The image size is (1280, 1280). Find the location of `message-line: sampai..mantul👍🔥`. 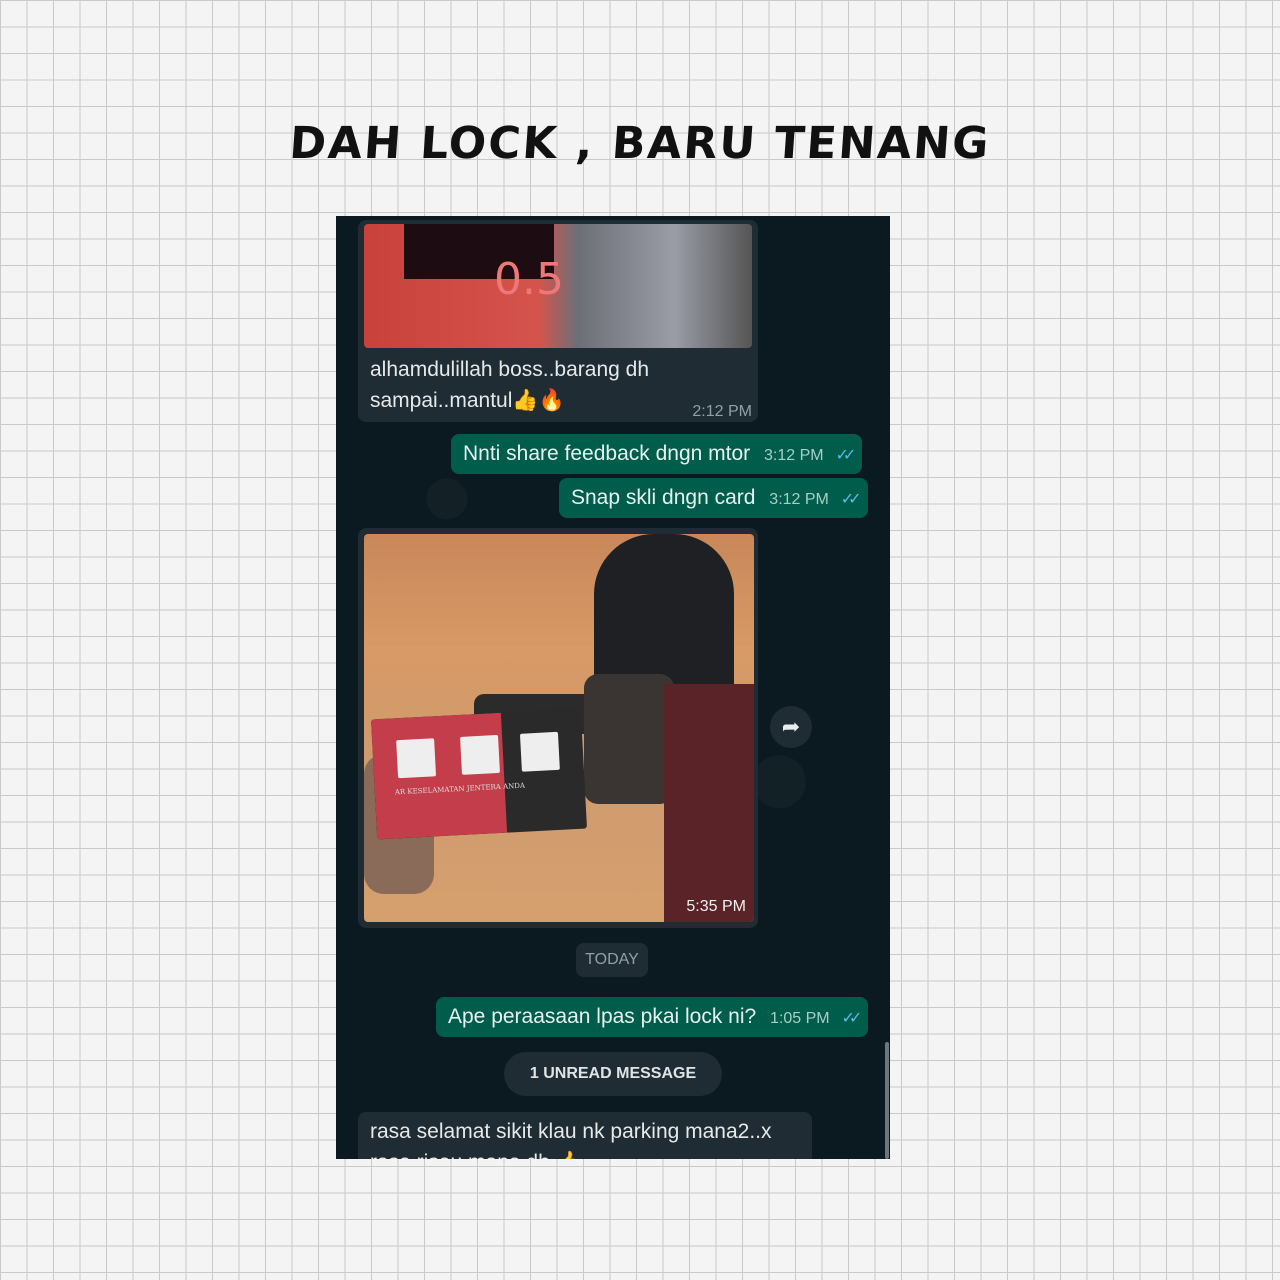

message-line: sampai..mantul👍🔥 is located at coordinates (467, 400).